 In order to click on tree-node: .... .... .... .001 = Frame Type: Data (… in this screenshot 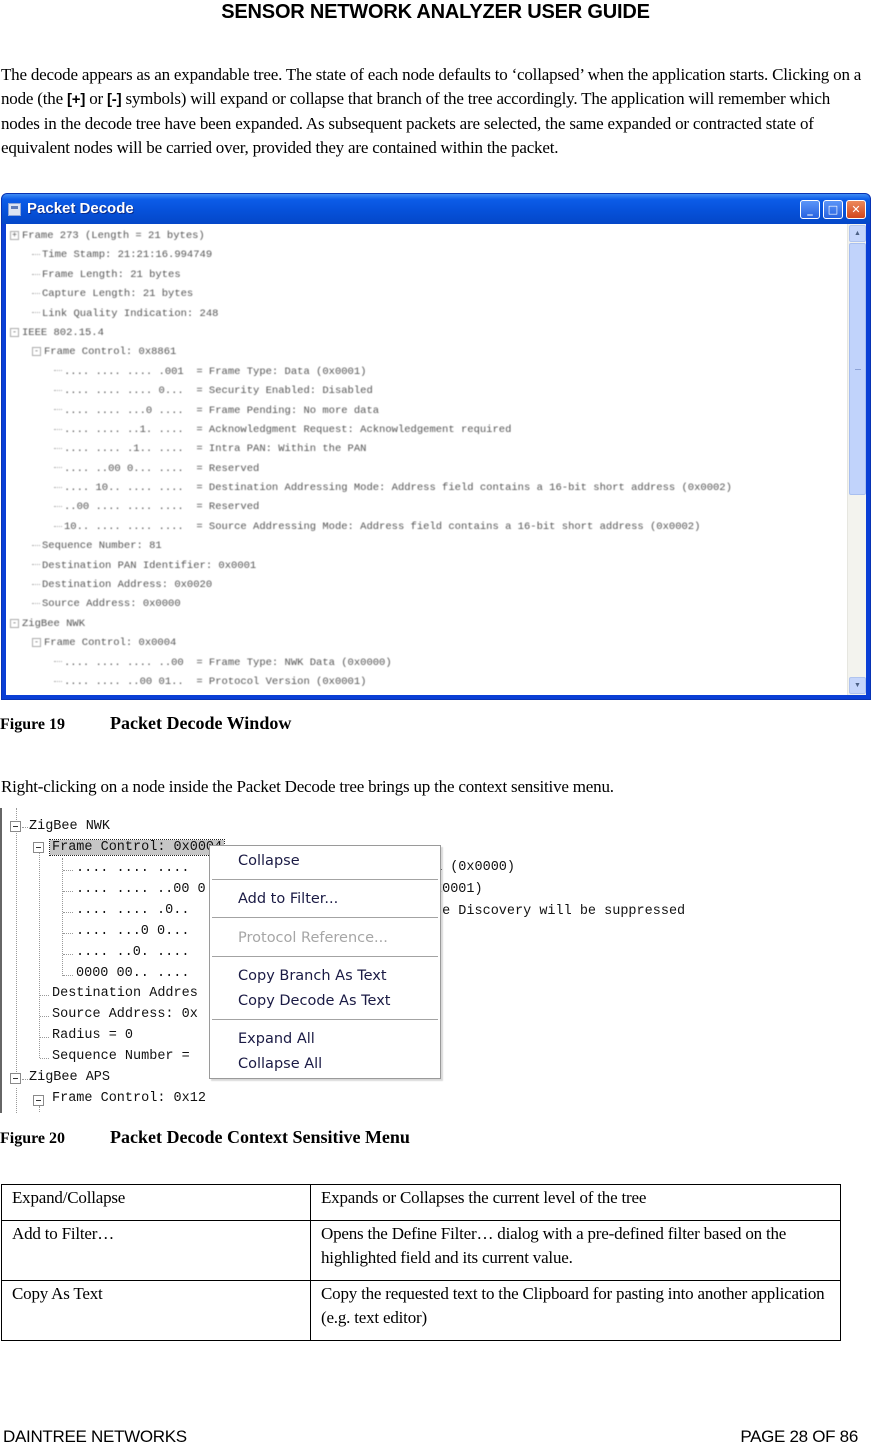, I will do `click(428, 372)`.